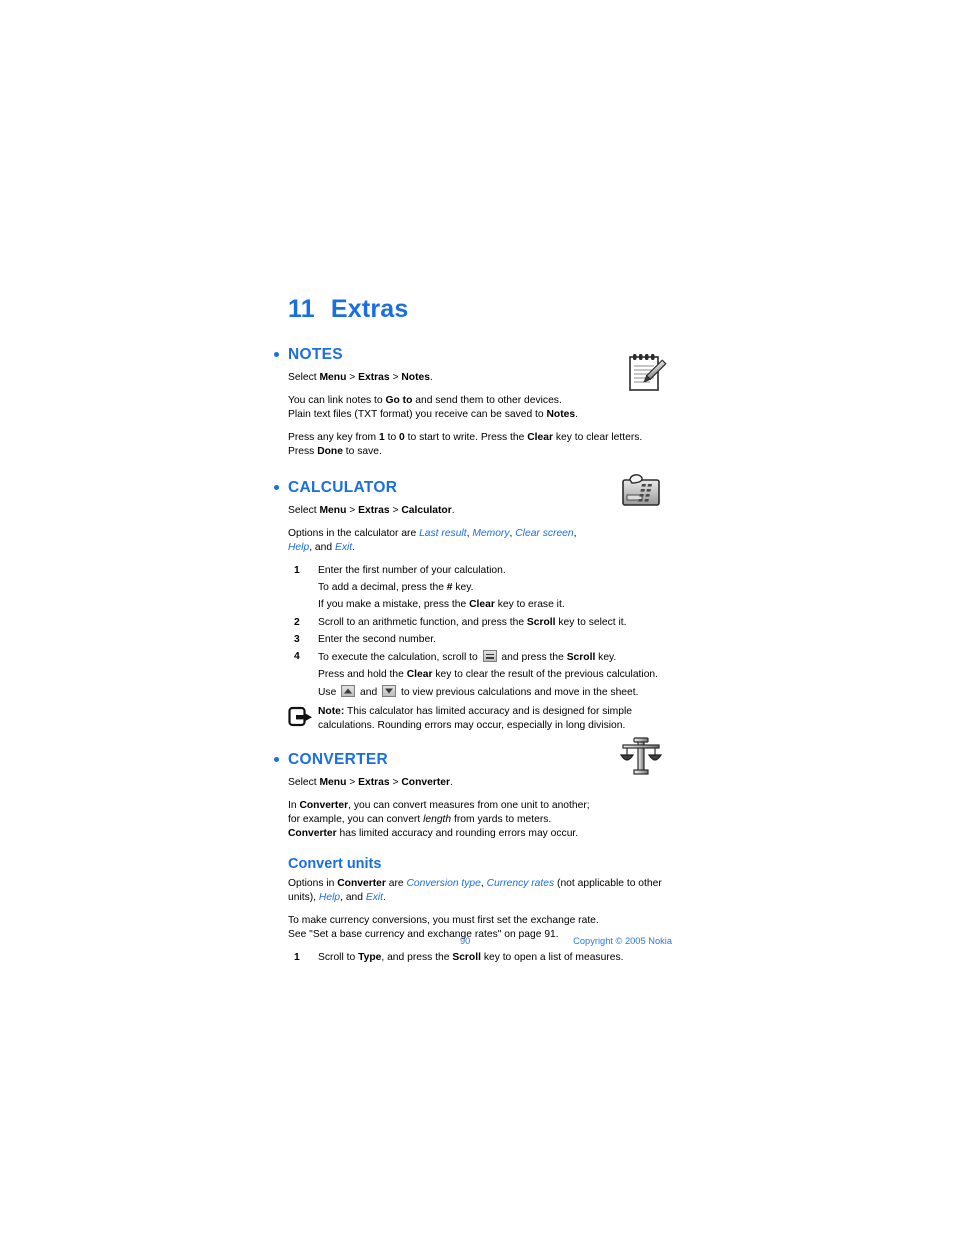  I want to click on step-item: 3 Enter the second number., so click(480, 640).